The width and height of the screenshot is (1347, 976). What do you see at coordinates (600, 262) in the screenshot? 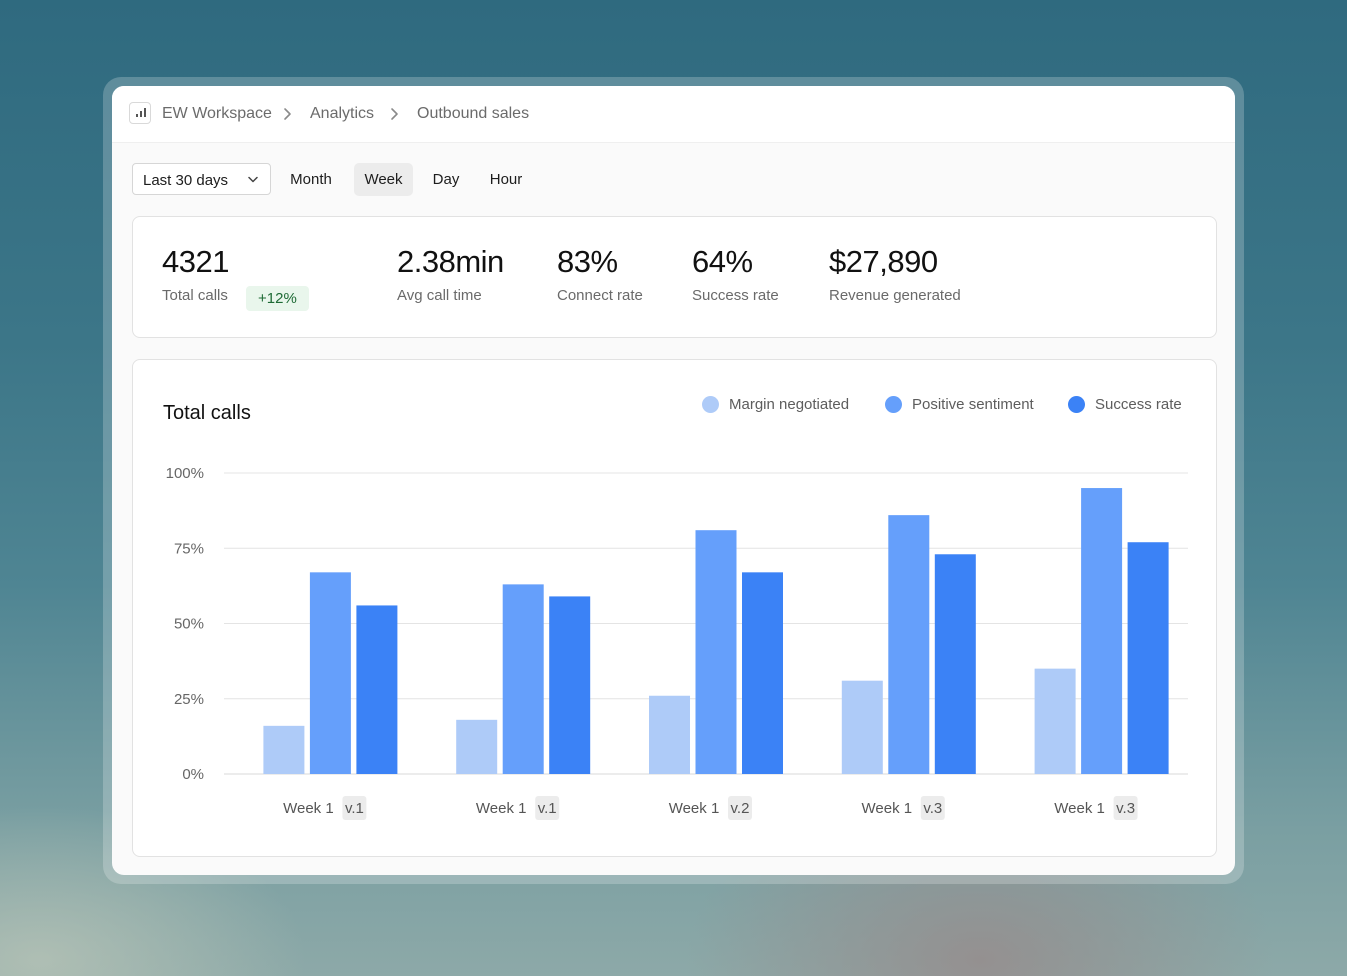
I see `stat-value: 83%` at bounding box center [600, 262].